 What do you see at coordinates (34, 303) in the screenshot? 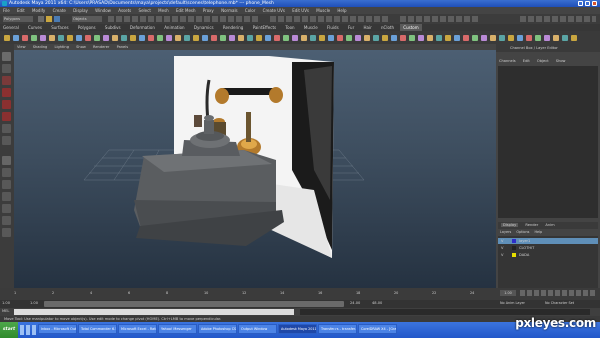
I see `range-start: 1.00` at bounding box center [34, 303].